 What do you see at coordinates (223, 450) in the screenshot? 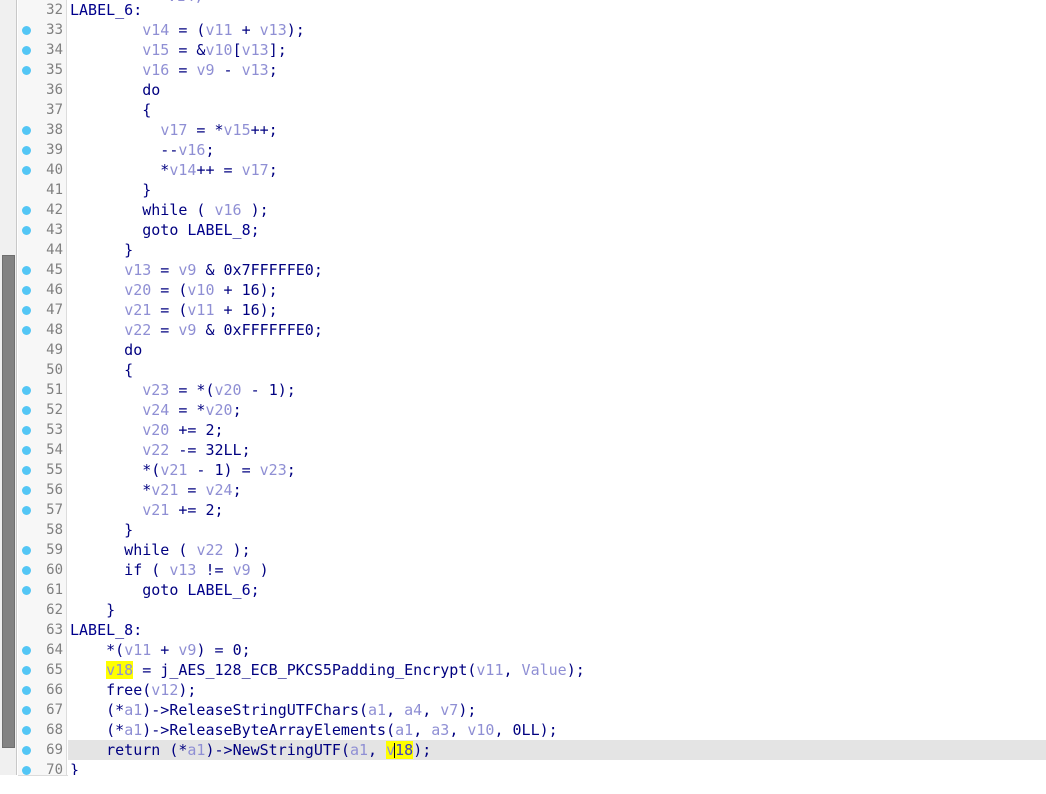
I see `code-token: 32LL` at bounding box center [223, 450].